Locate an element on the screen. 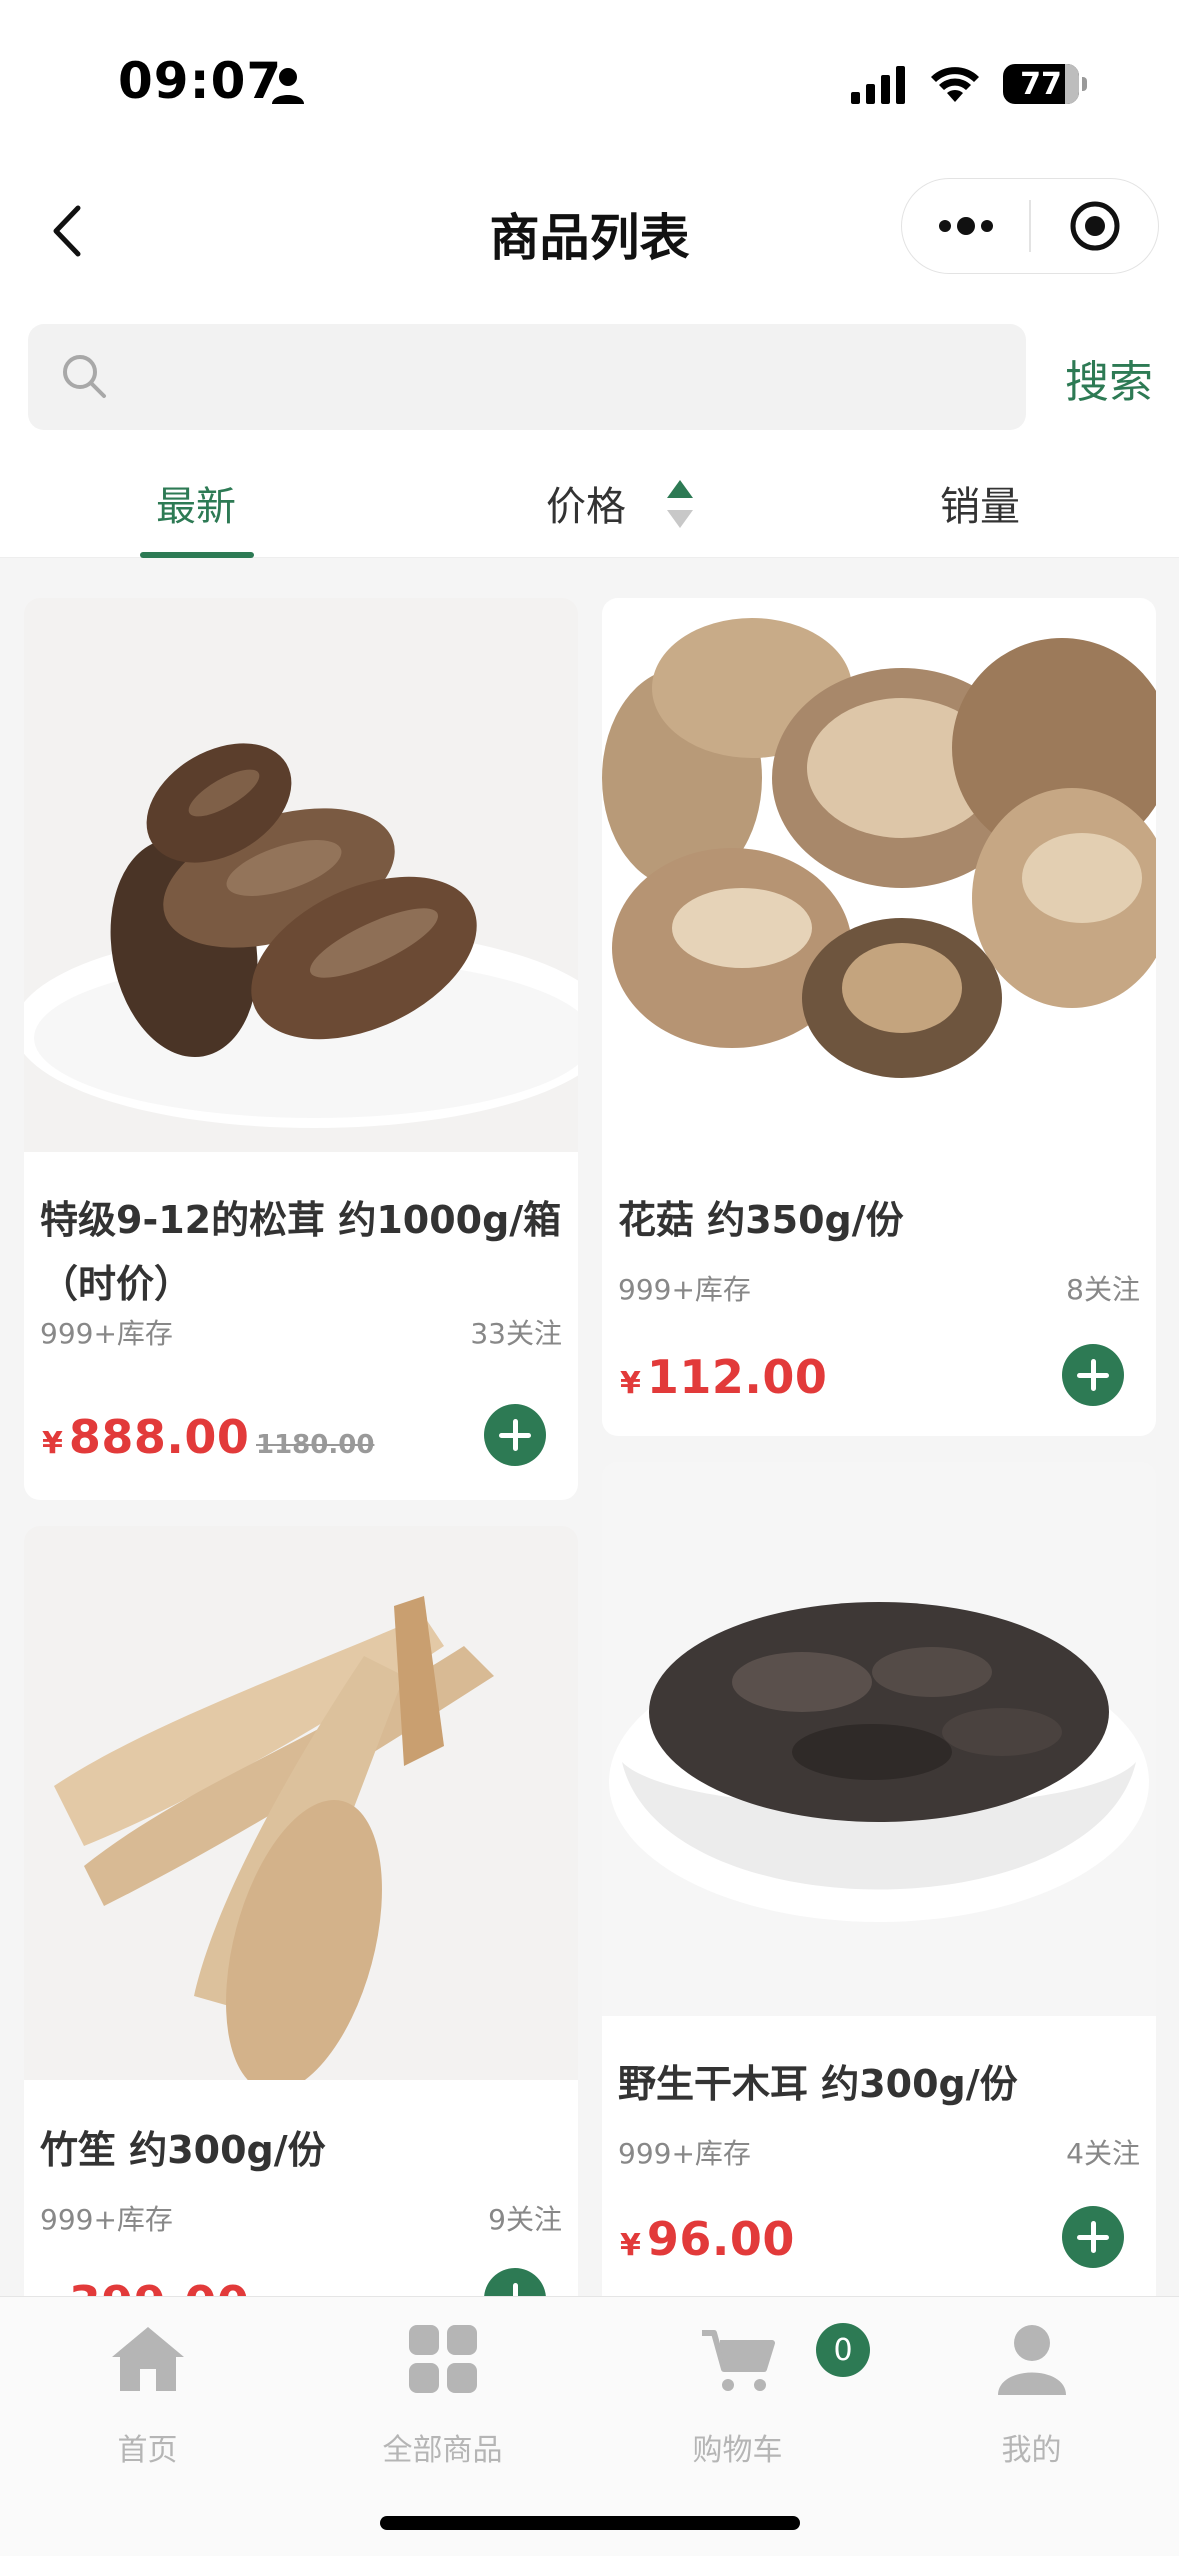  tab-newest: 最新 is located at coordinates (196, 503).